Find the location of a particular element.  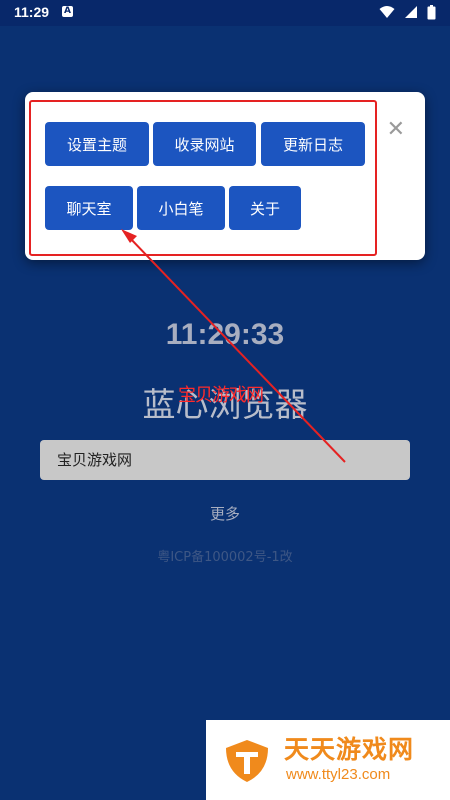

status-time: 11:29 is located at coordinates (32, 12).